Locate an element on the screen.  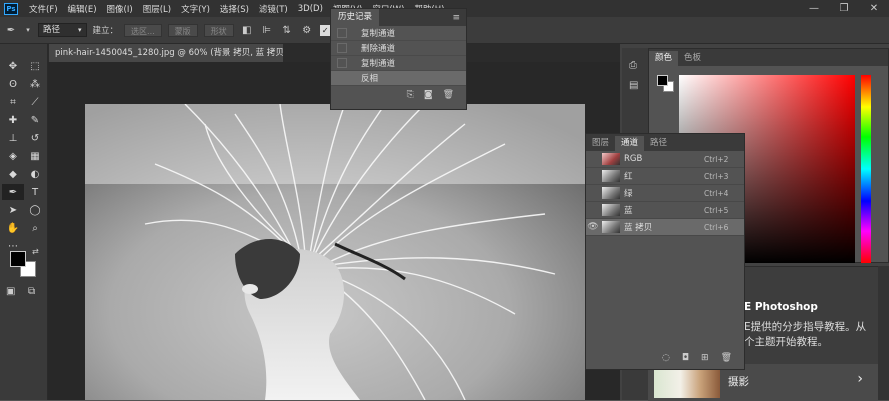
menu-image: 图像(I) is located at coordinates (120, 9).